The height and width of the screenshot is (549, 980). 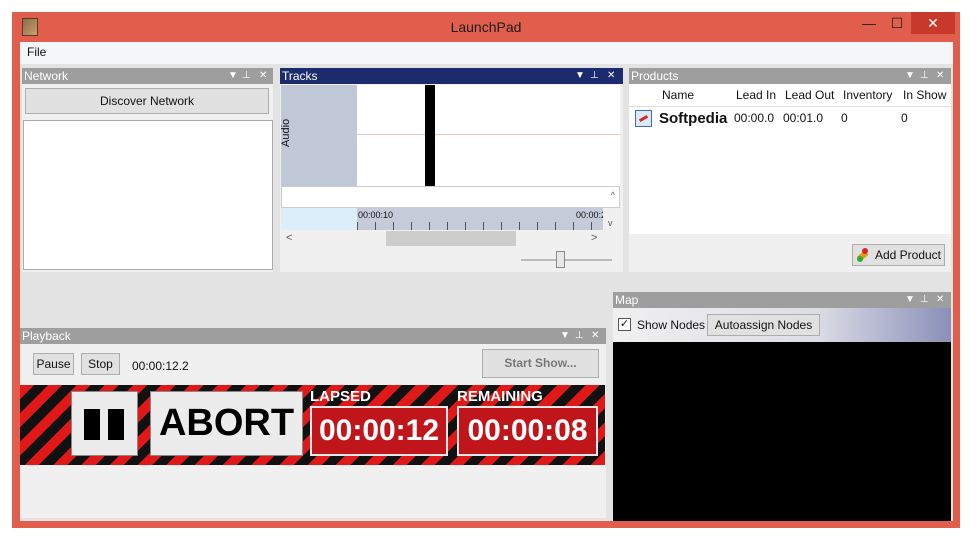 What do you see at coordinates (289, 238) in the screenshot?
I see `scroll-left-icon: <` at bounding box center [289, 238].